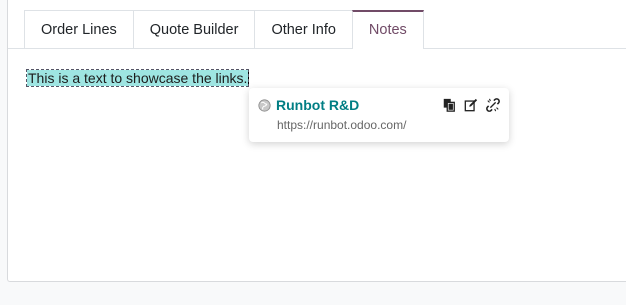 This screenshot has height=305, width=626. I want to click on edit-icon, so click(471, 105).